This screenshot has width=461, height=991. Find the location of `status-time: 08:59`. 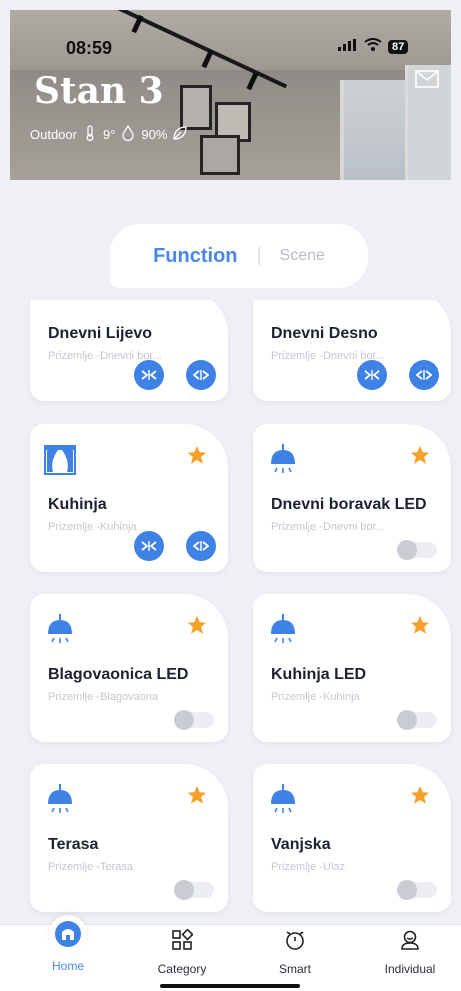

status-time: 08:59 is located at coordinates (89, 48).